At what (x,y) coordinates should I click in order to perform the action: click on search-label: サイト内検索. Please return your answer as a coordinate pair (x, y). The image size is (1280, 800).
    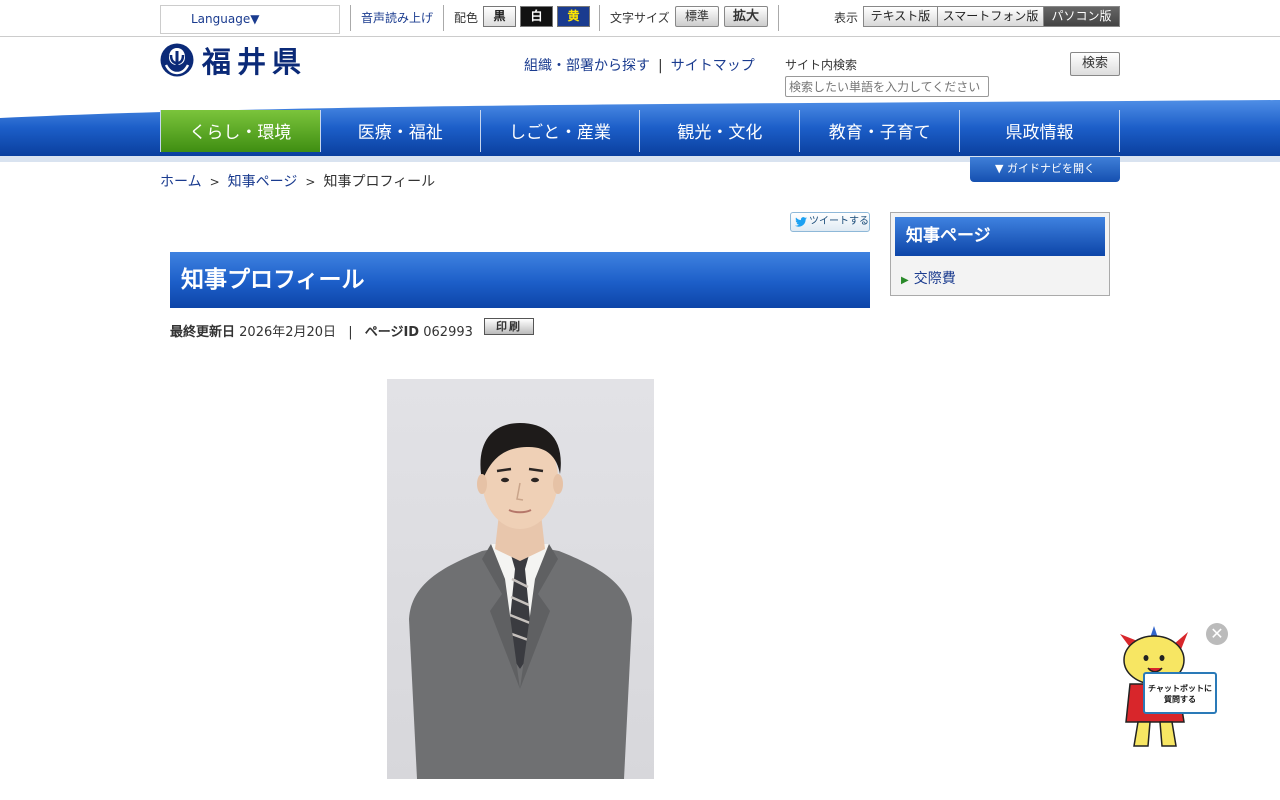
    Looking at the image, I should click on (821, 65).